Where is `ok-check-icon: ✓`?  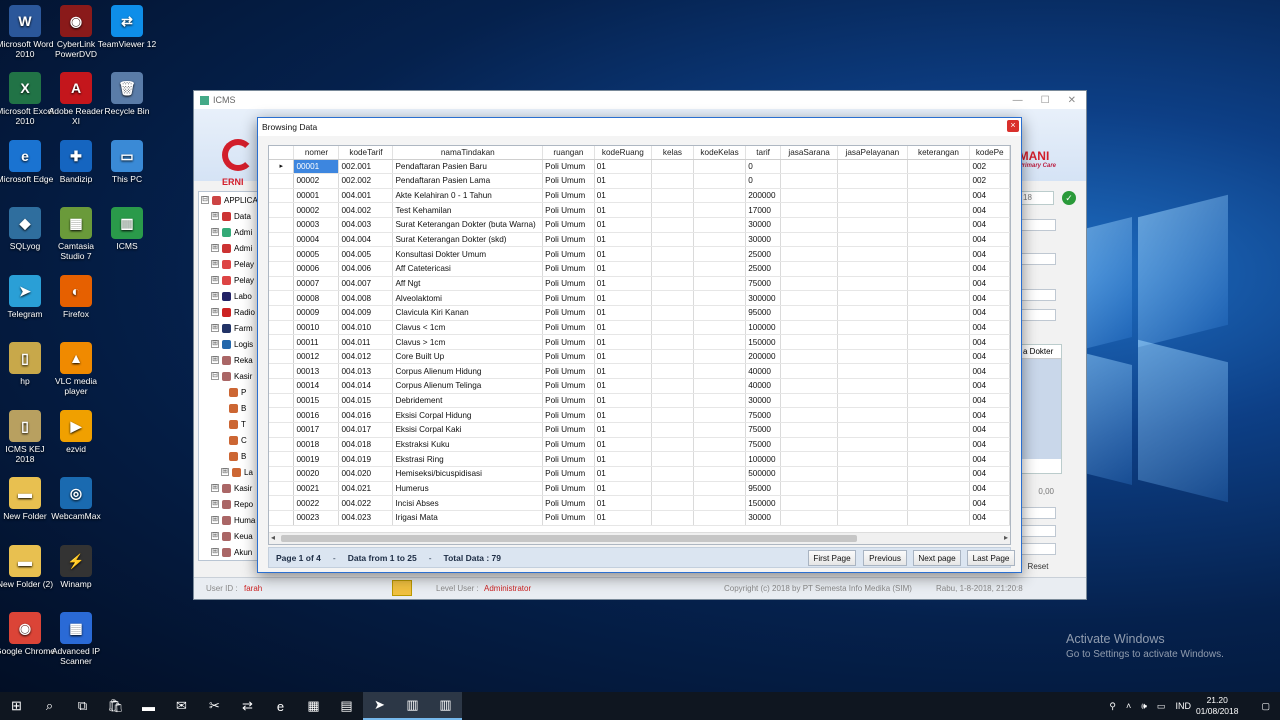 ok-check-icon: ✓ is located at coordinates (1069, 198).